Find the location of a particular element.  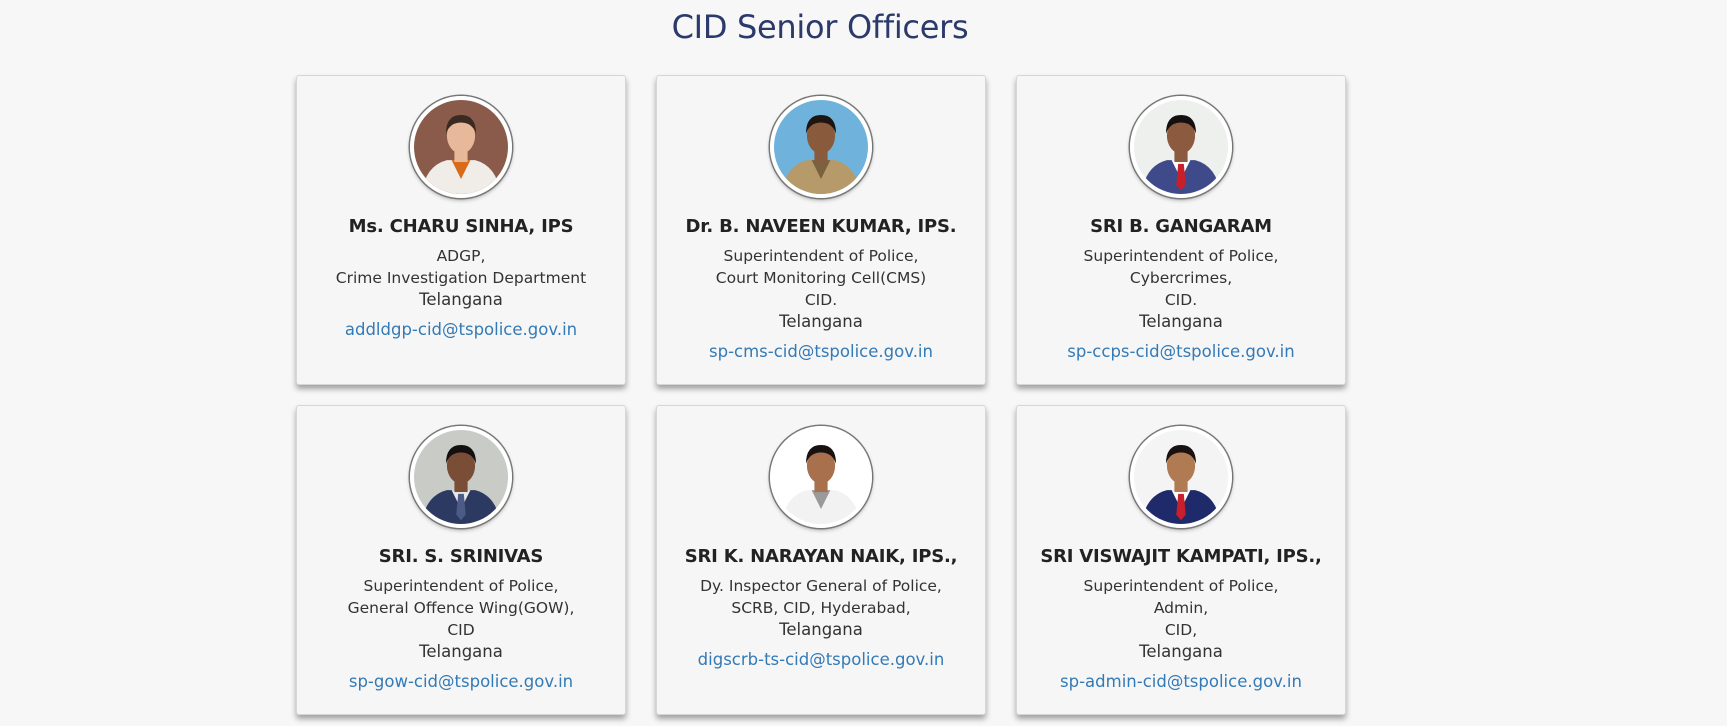

officer-name: SRI K. NARAYAN NAIK, IPS., is located at coordinates (821, 556).